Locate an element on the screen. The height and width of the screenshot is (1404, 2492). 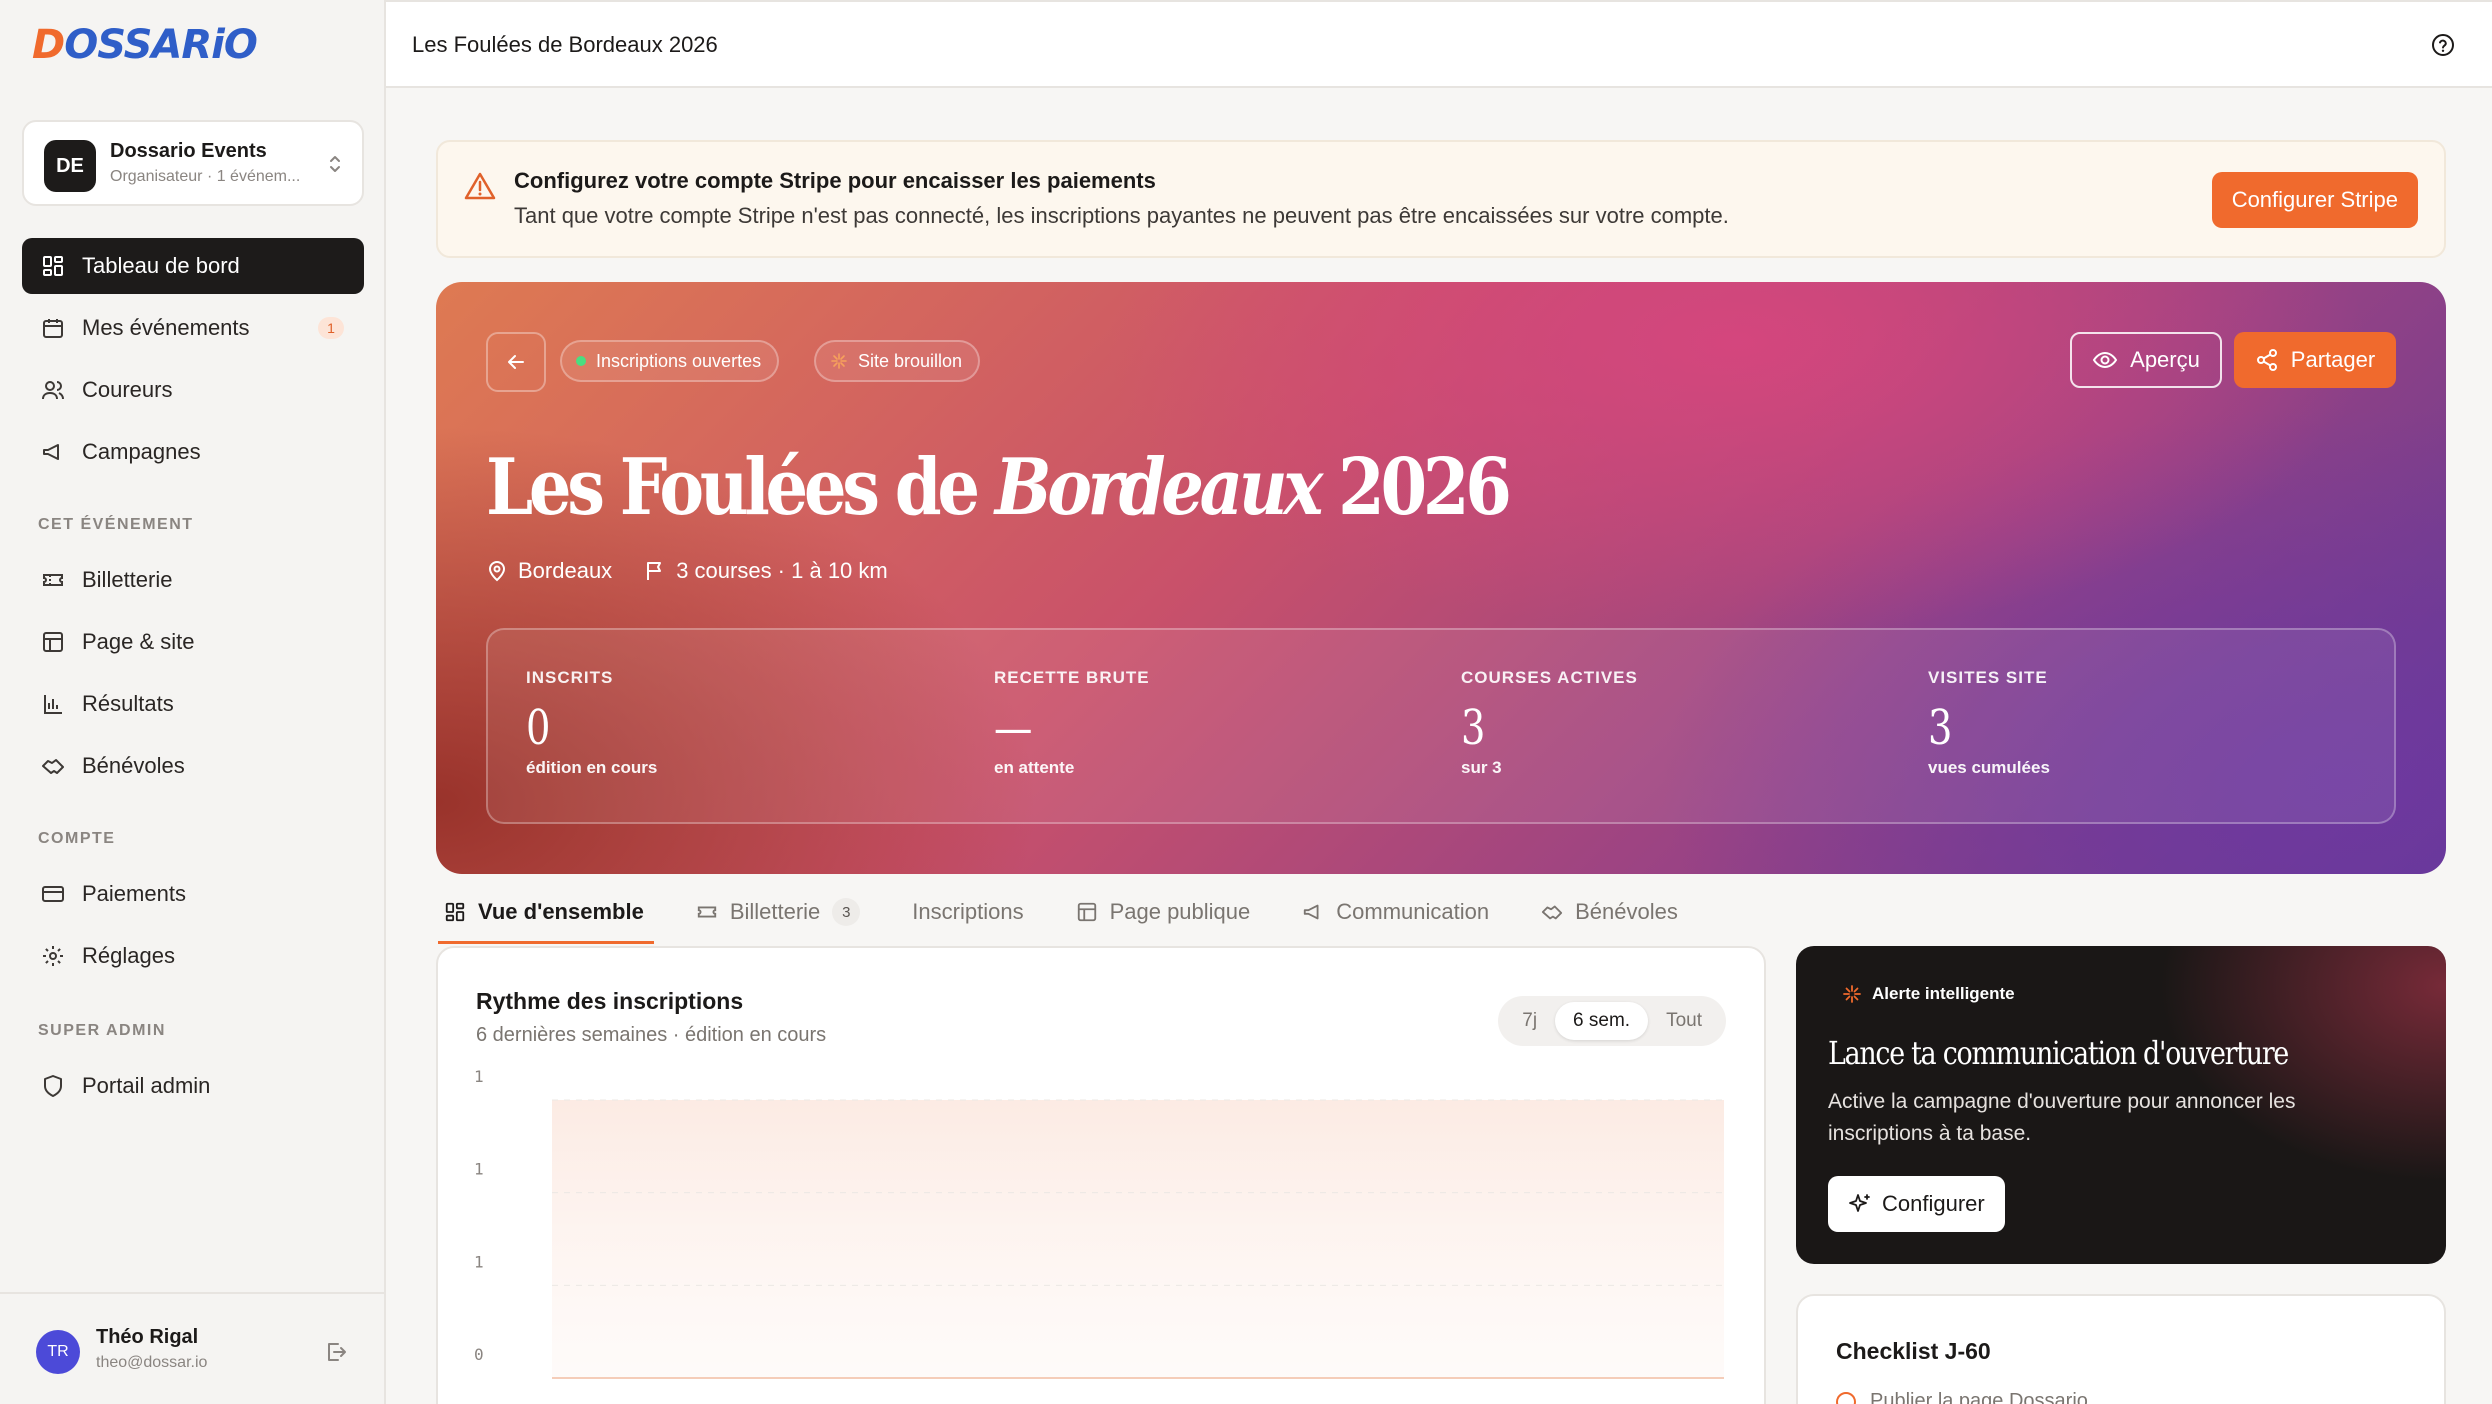
chart-plot-area is located at coordinates (1138, 1239).